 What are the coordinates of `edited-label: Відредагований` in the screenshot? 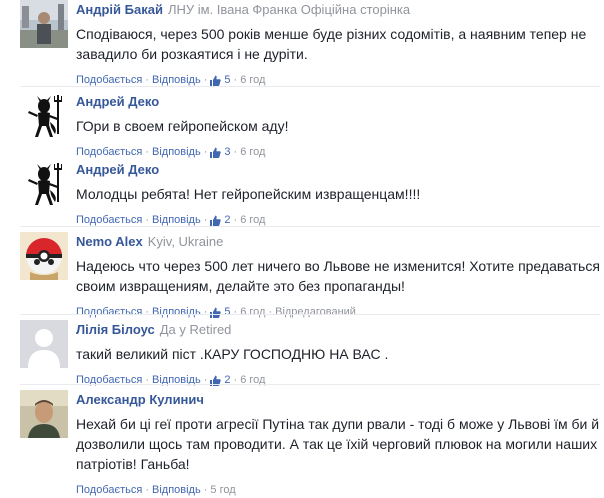 It's located at (315, 312).